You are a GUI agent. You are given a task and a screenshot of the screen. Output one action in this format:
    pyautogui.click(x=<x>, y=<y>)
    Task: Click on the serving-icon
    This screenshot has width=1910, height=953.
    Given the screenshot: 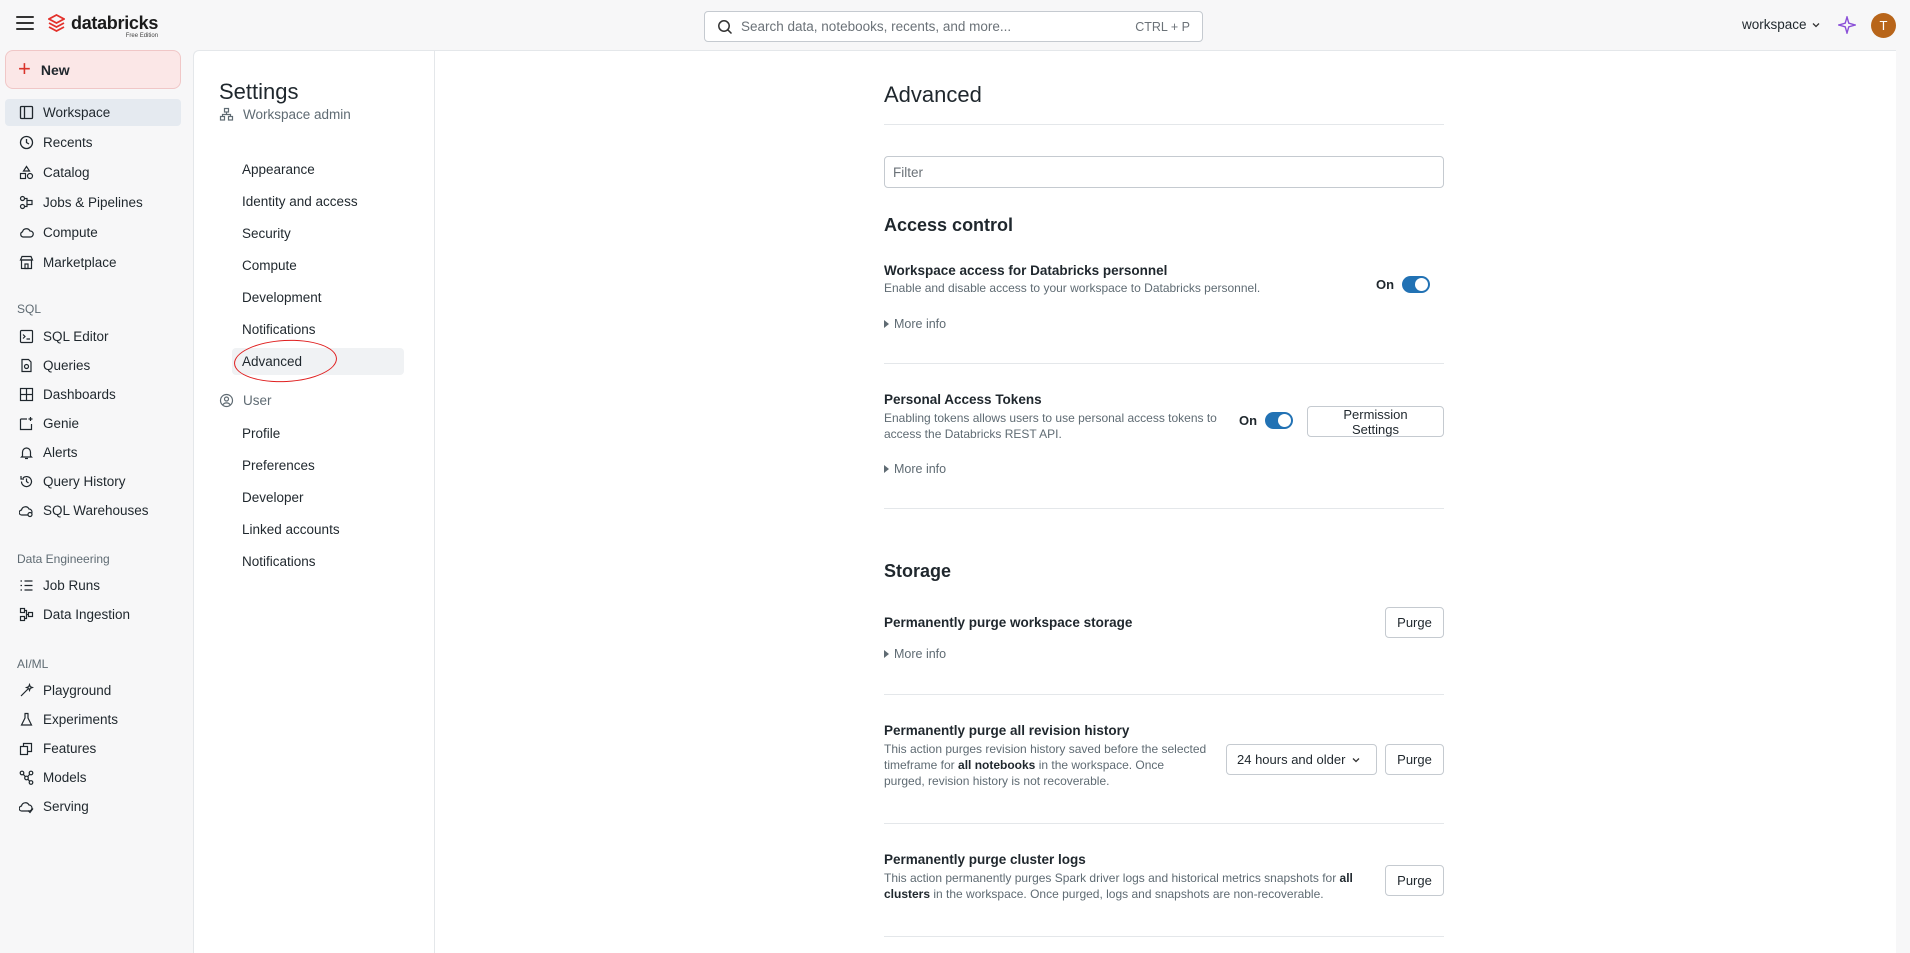 What is the action you would take?
    pyautogui.click(x=26, y=808)
    